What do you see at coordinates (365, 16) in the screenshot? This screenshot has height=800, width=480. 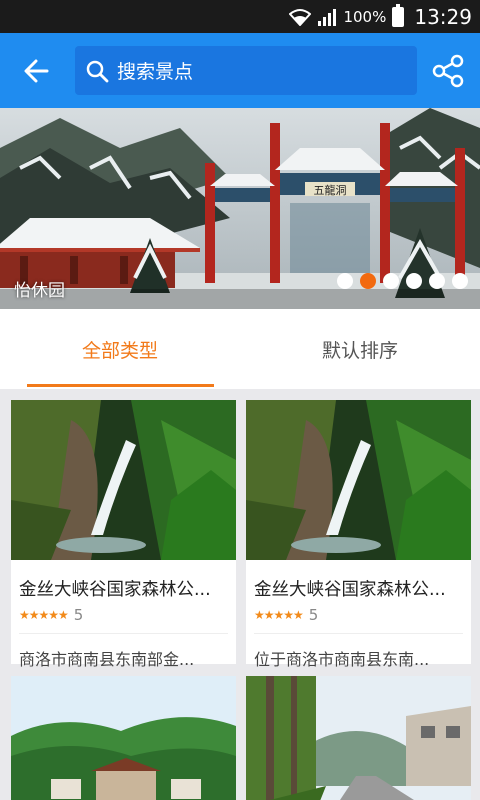 I see `battery-percent: 100%` at bounding box center [365, 16].